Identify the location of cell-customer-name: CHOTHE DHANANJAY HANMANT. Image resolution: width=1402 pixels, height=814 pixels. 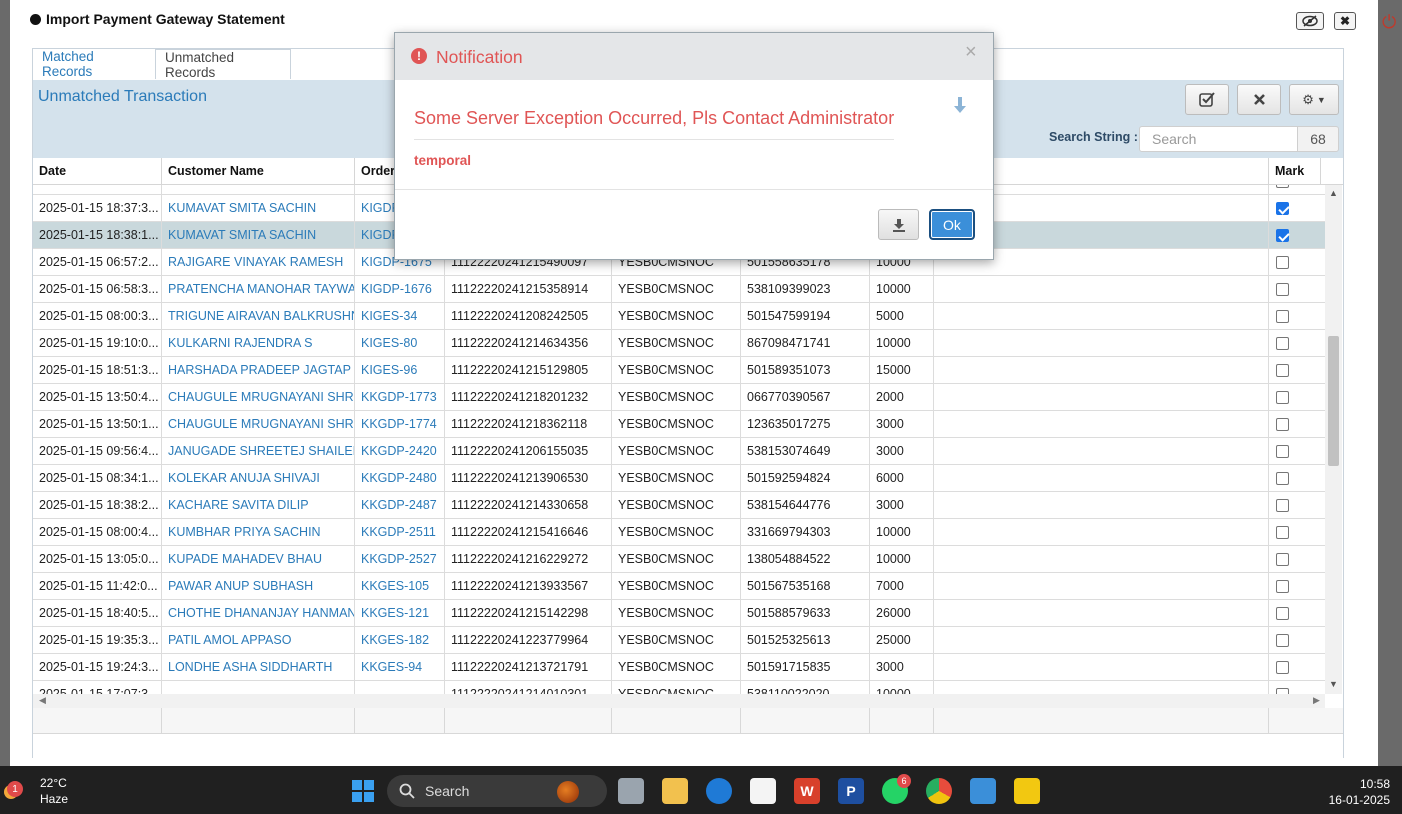
(258, 613).